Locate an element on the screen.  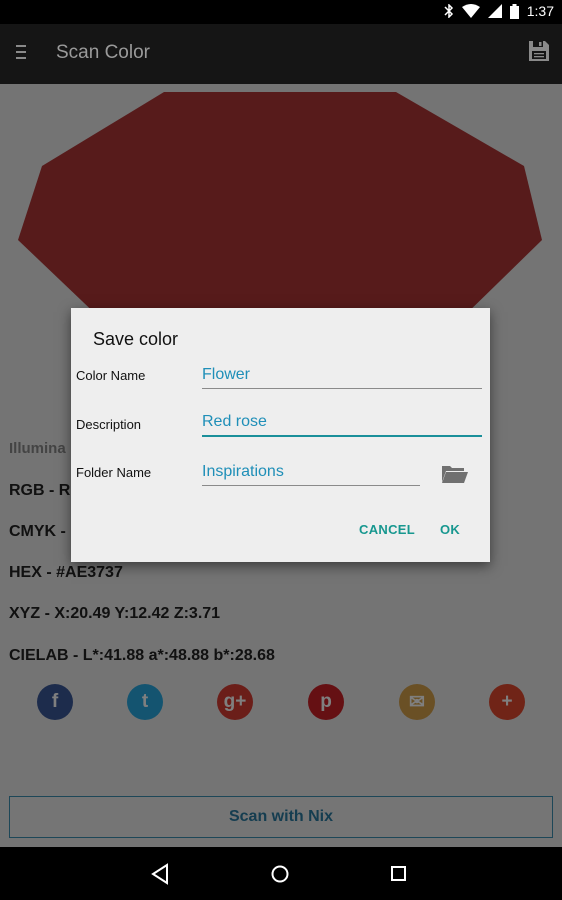
battery-icon is located at coordinates (514, 11).